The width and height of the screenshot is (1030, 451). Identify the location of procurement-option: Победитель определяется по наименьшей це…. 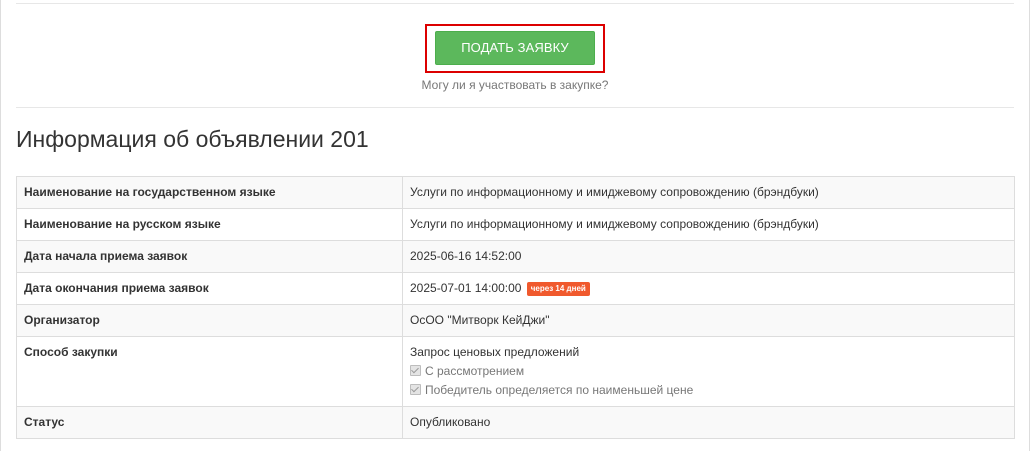
(708, 390).